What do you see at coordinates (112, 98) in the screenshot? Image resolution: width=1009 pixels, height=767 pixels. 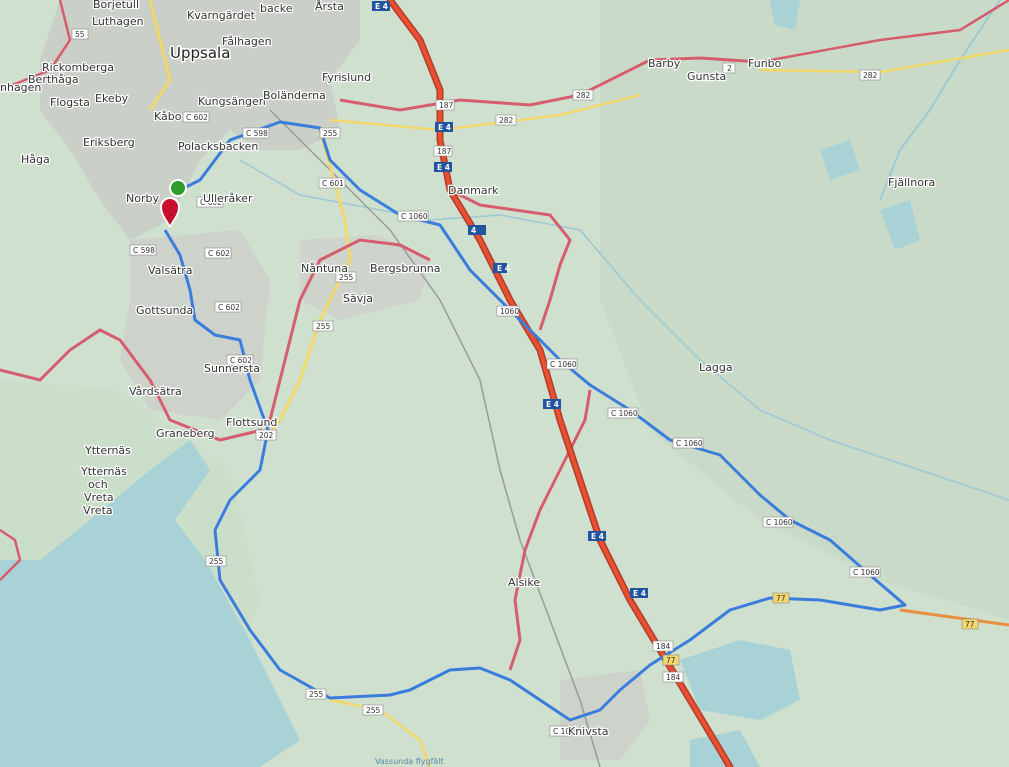 I see `place-label: Ekeby` at bounding box center [112, 98].